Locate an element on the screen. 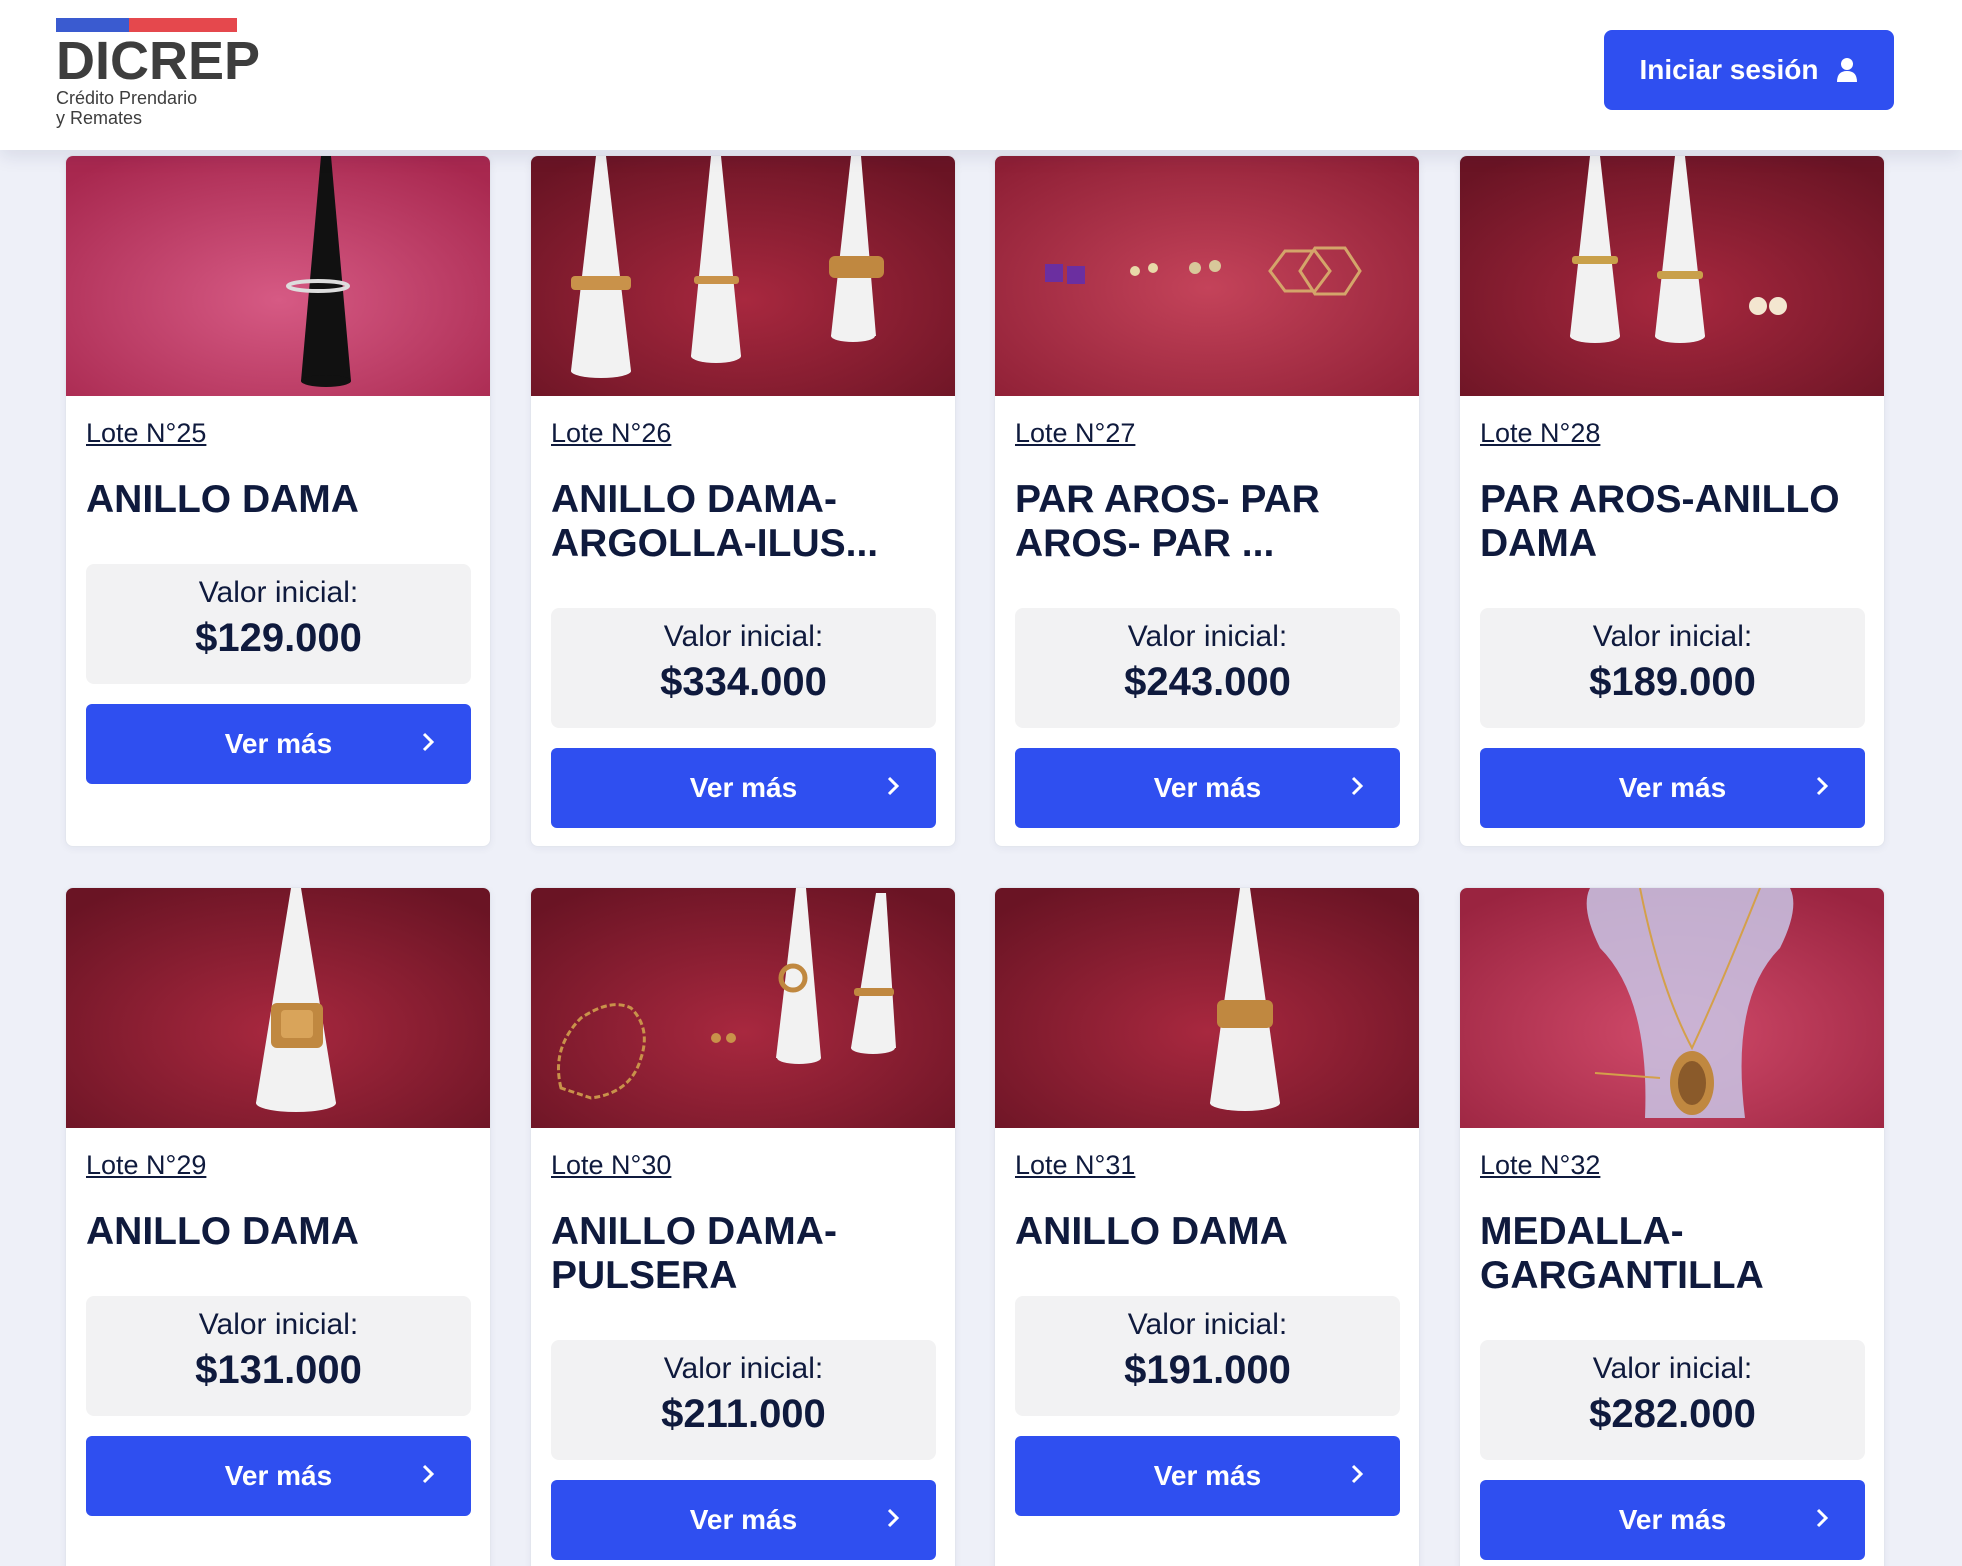  logo-subtitle: Crédito Prendario y Remates is located at coordinates (156, 108).